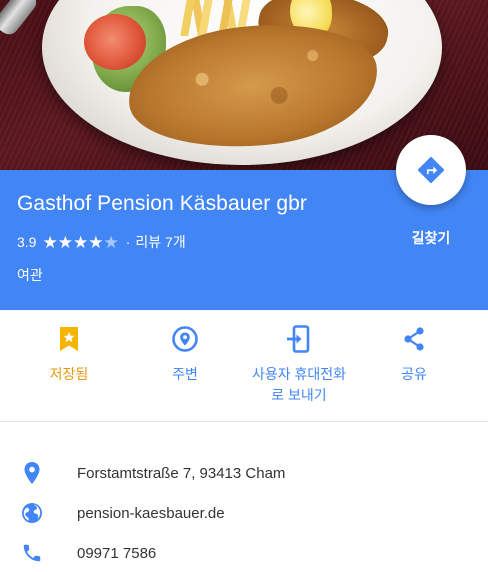 The width and height of the screenshot is (488, 572). Describe the element at coordinates (30, 275) in the screenshot. I see `place-category: 여관` at that location.